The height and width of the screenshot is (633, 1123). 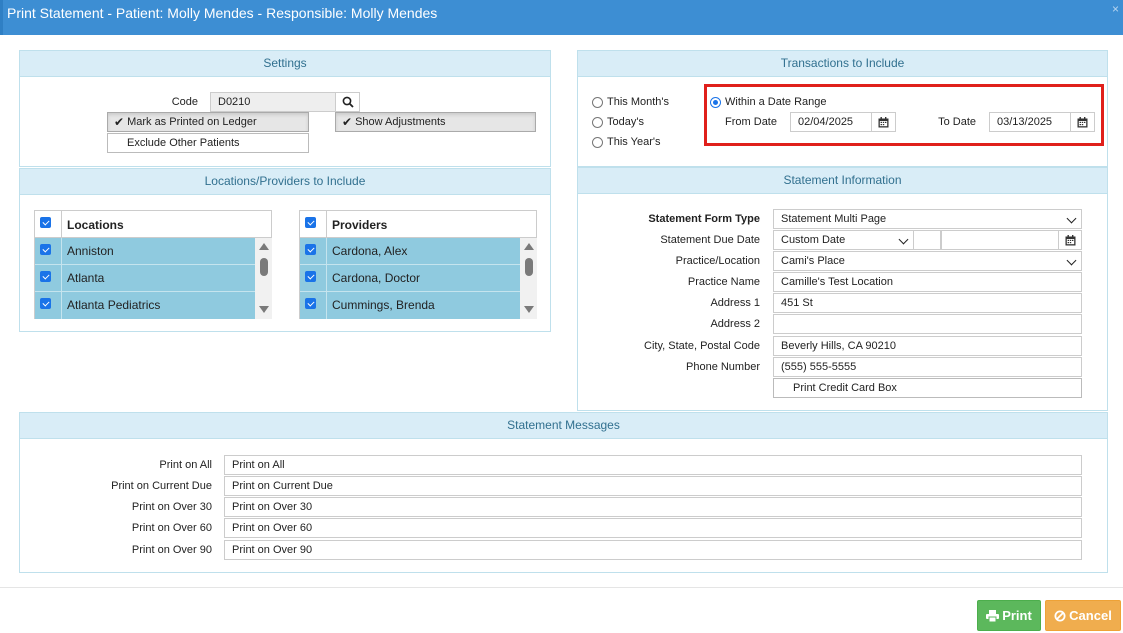 I want to click on credit-card-box-label: Print Credit Card Box, so click(x=845, y=388).